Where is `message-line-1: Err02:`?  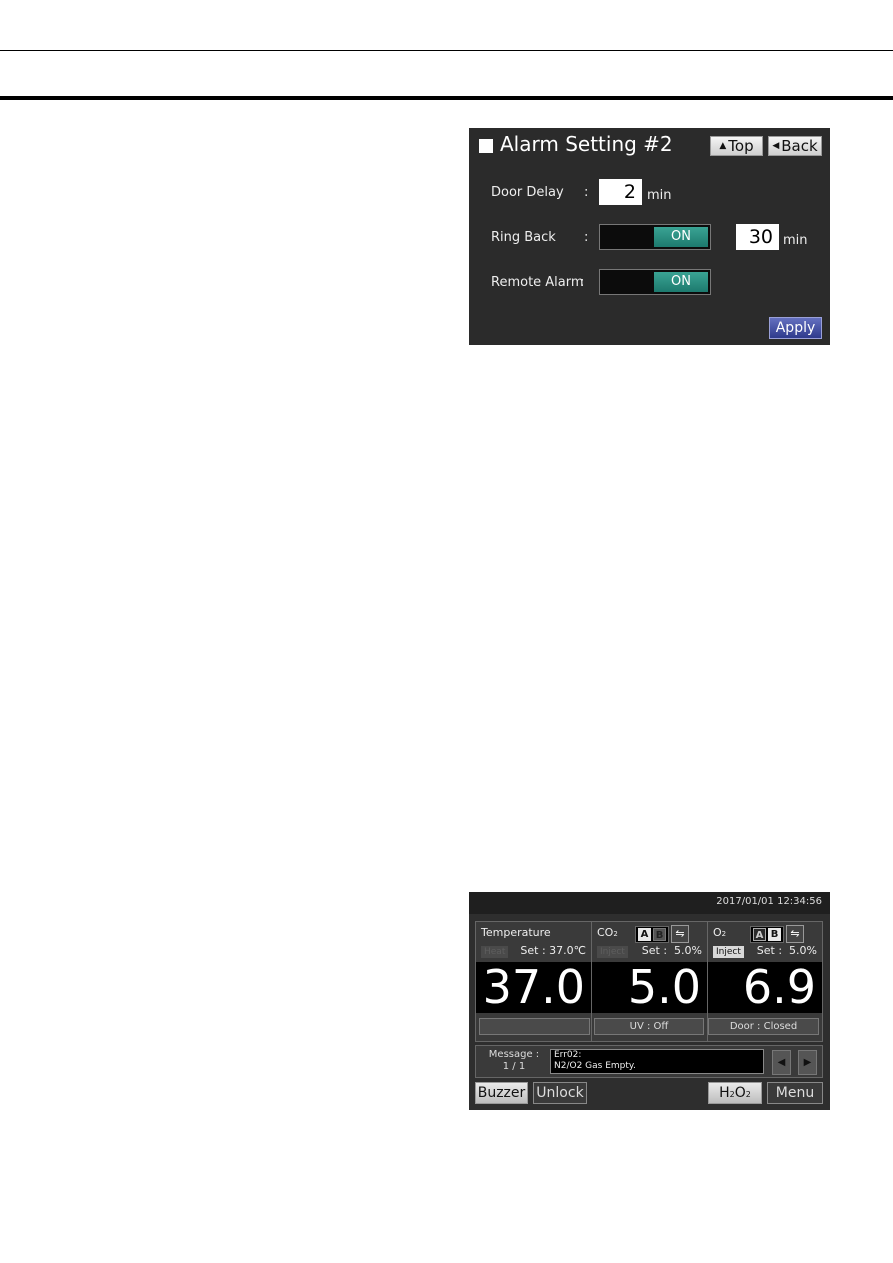
message-line-1: Err02: is located at coordinates (568, 1055).